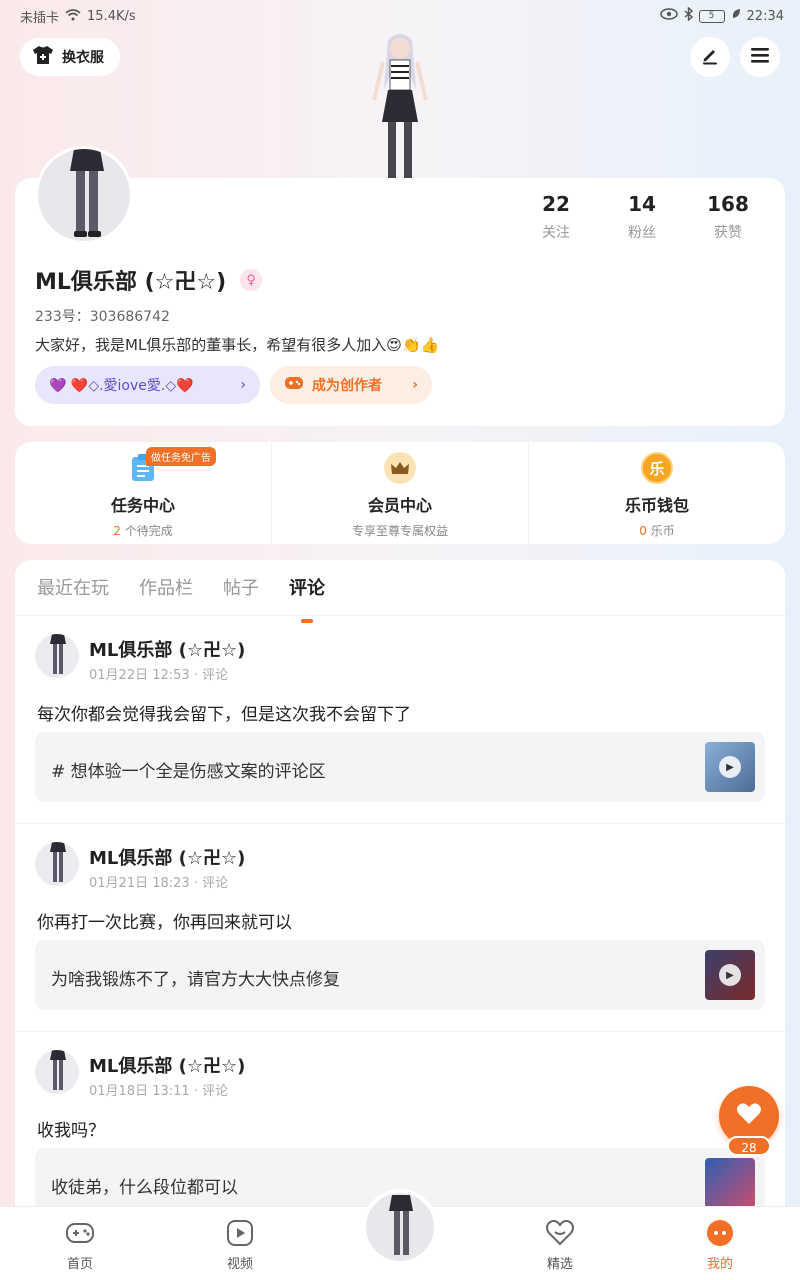  I want to click on become-creator-label: 成为创作者, so click(347, 386).